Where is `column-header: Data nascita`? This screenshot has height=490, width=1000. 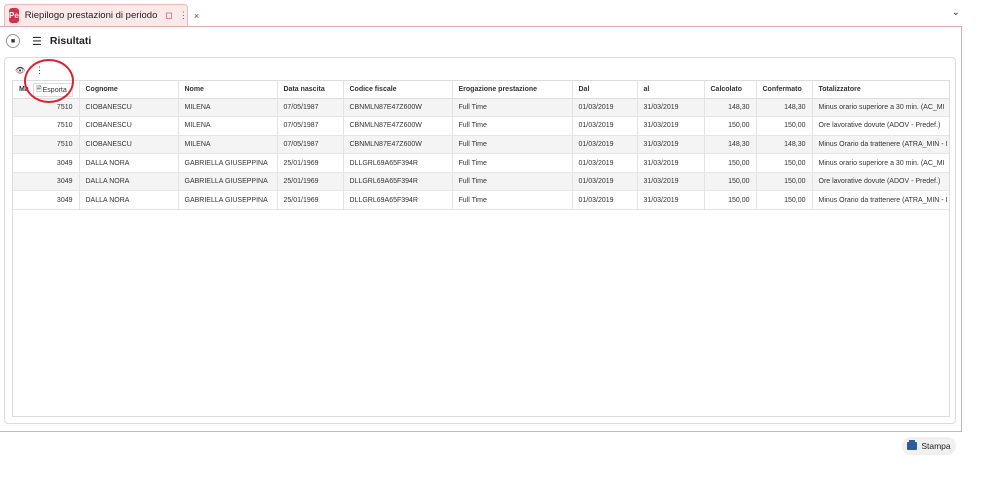 column-header: Data nascita is located at coordinates (310, 90).